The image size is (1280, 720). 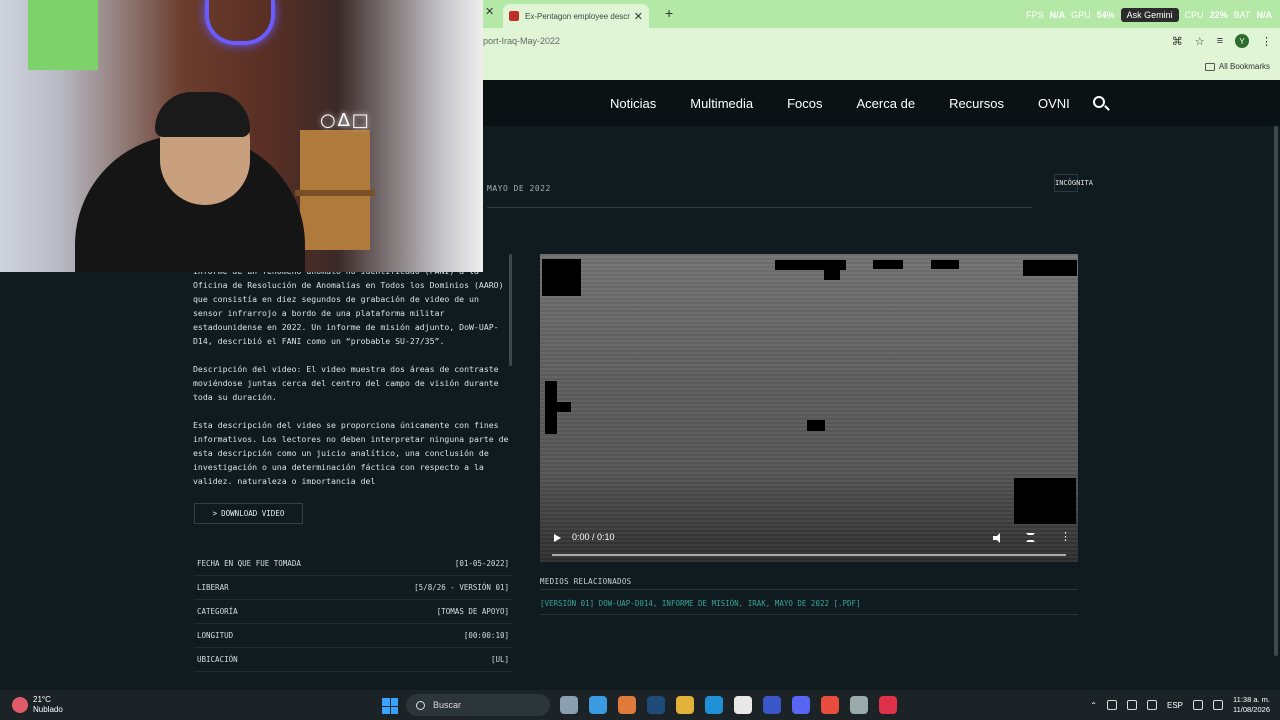 What do you see at coordinates (353, 660) in the screenshot?
I see `meta-row: UBICACIÓN [UL]` at bounding box center [353, 660].